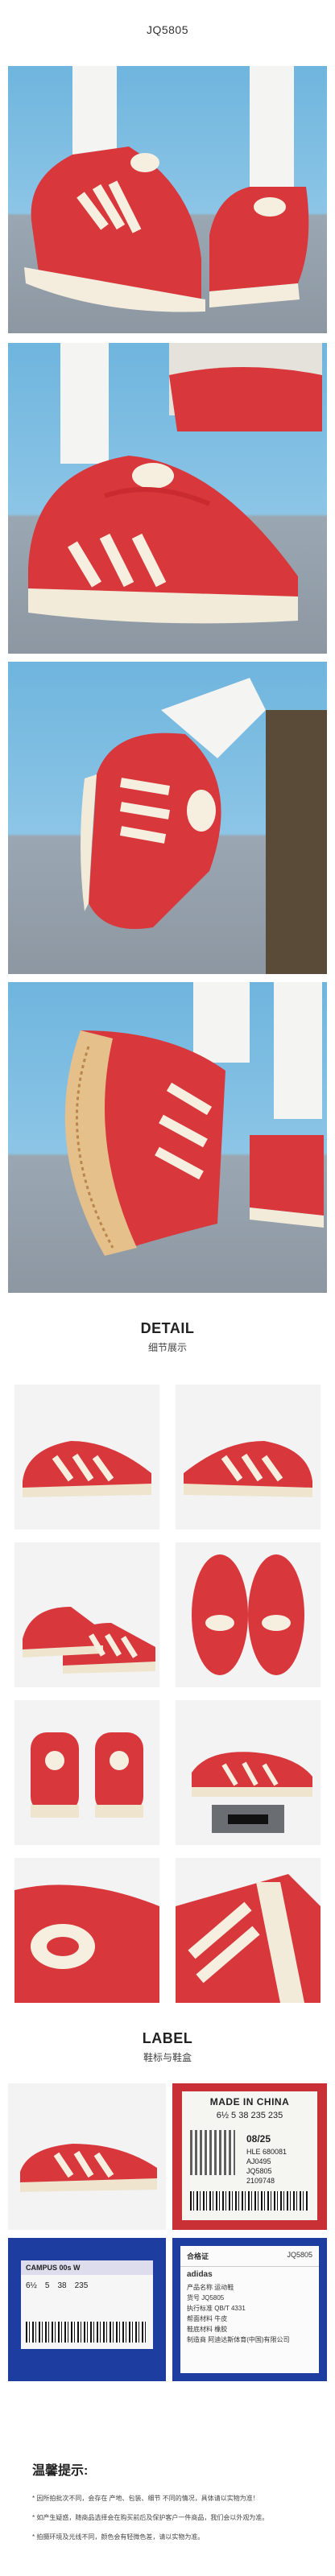  What do you see at coordinates (200, 2274) in the screenshot?
I see `certificate-brand: adidas` at bounding box center [200, 2274].